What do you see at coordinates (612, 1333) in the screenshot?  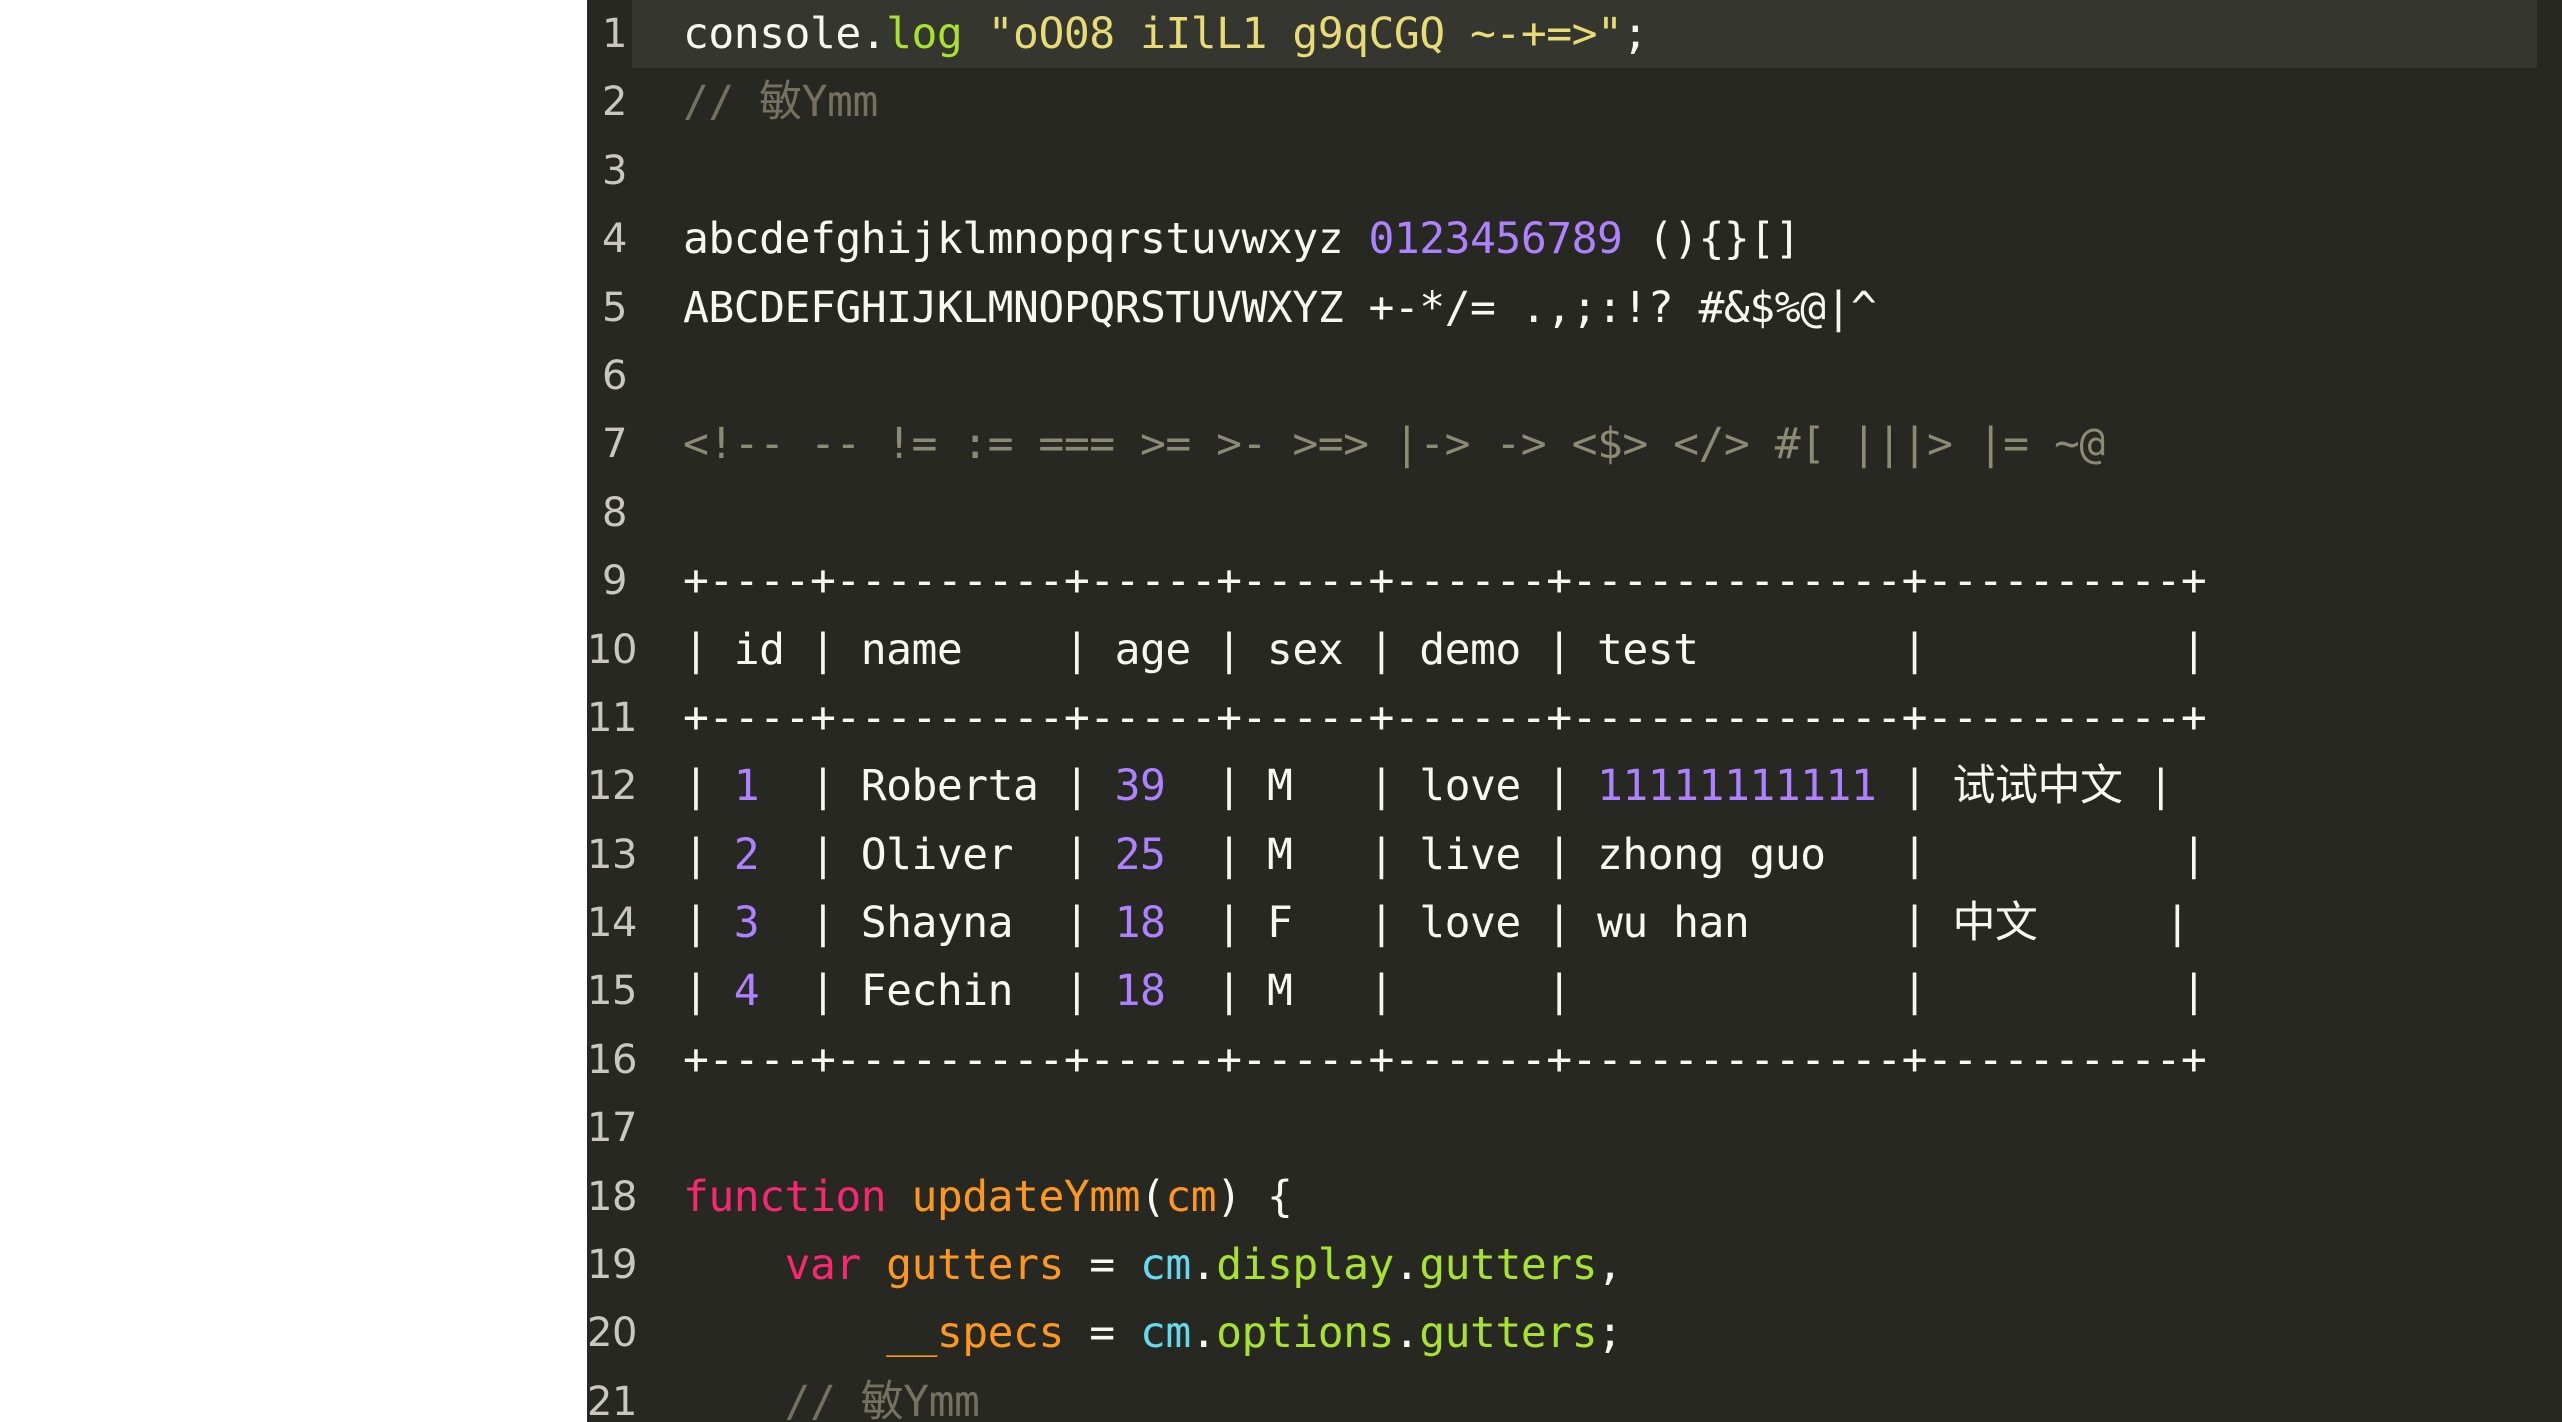 I see `line-number: 20` at bounding box center [612, 1333].